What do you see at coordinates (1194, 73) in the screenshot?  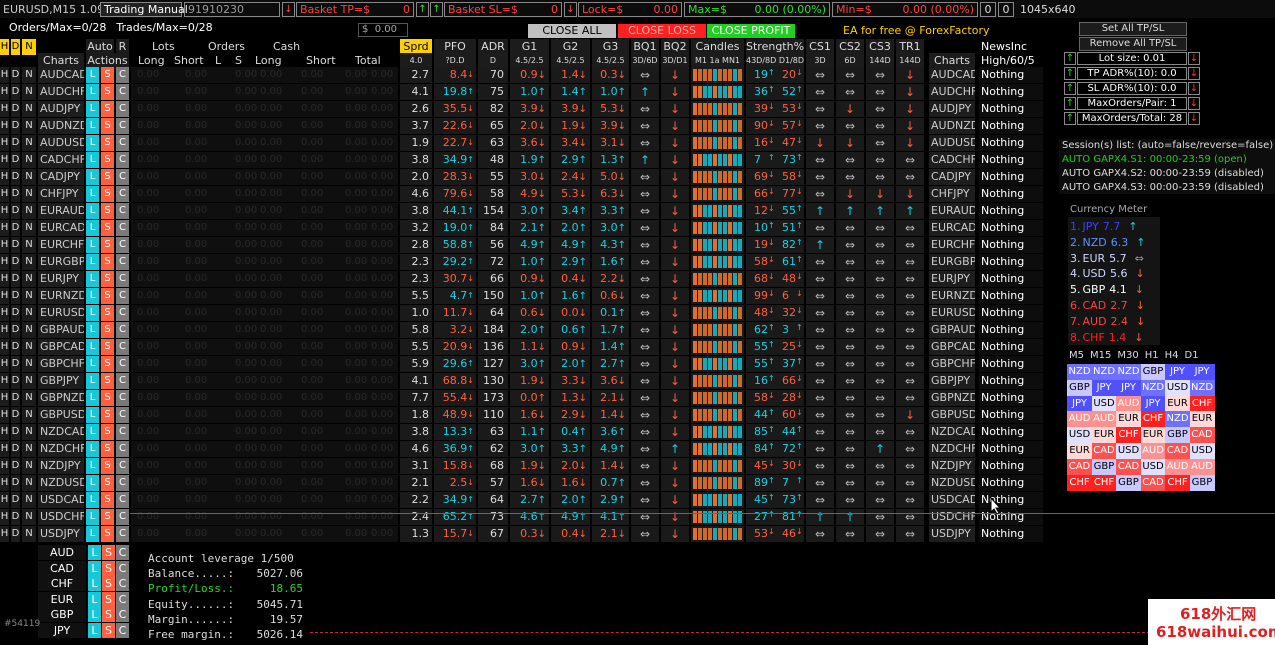 I see `tp-adr-down-icon: ↓` at bounding box center [1194, 73].